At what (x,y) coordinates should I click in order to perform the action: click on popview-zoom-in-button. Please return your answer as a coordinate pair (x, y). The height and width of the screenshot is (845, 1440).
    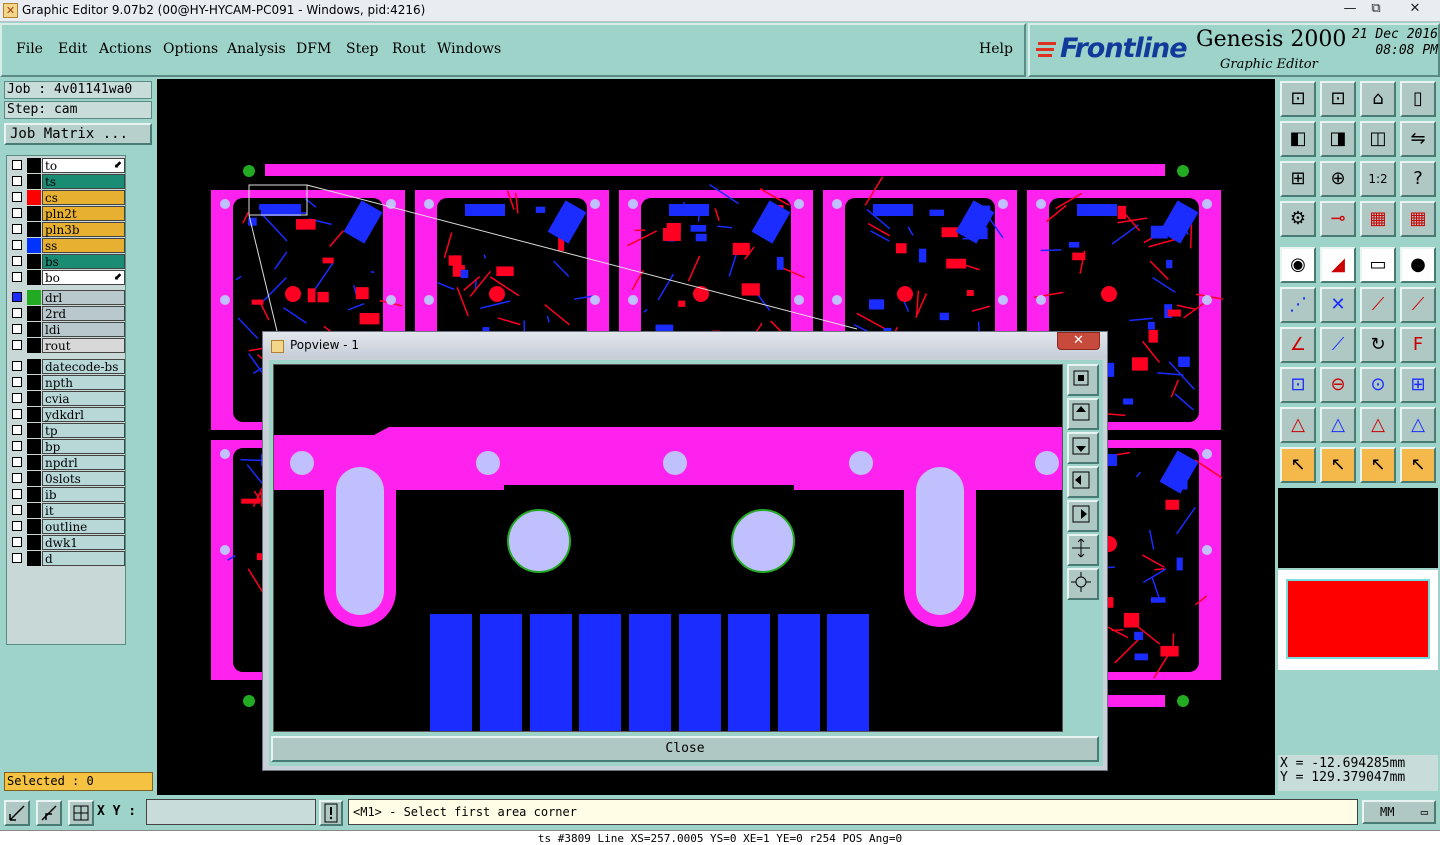
    Looking at the image, I should click on (1083, 550).